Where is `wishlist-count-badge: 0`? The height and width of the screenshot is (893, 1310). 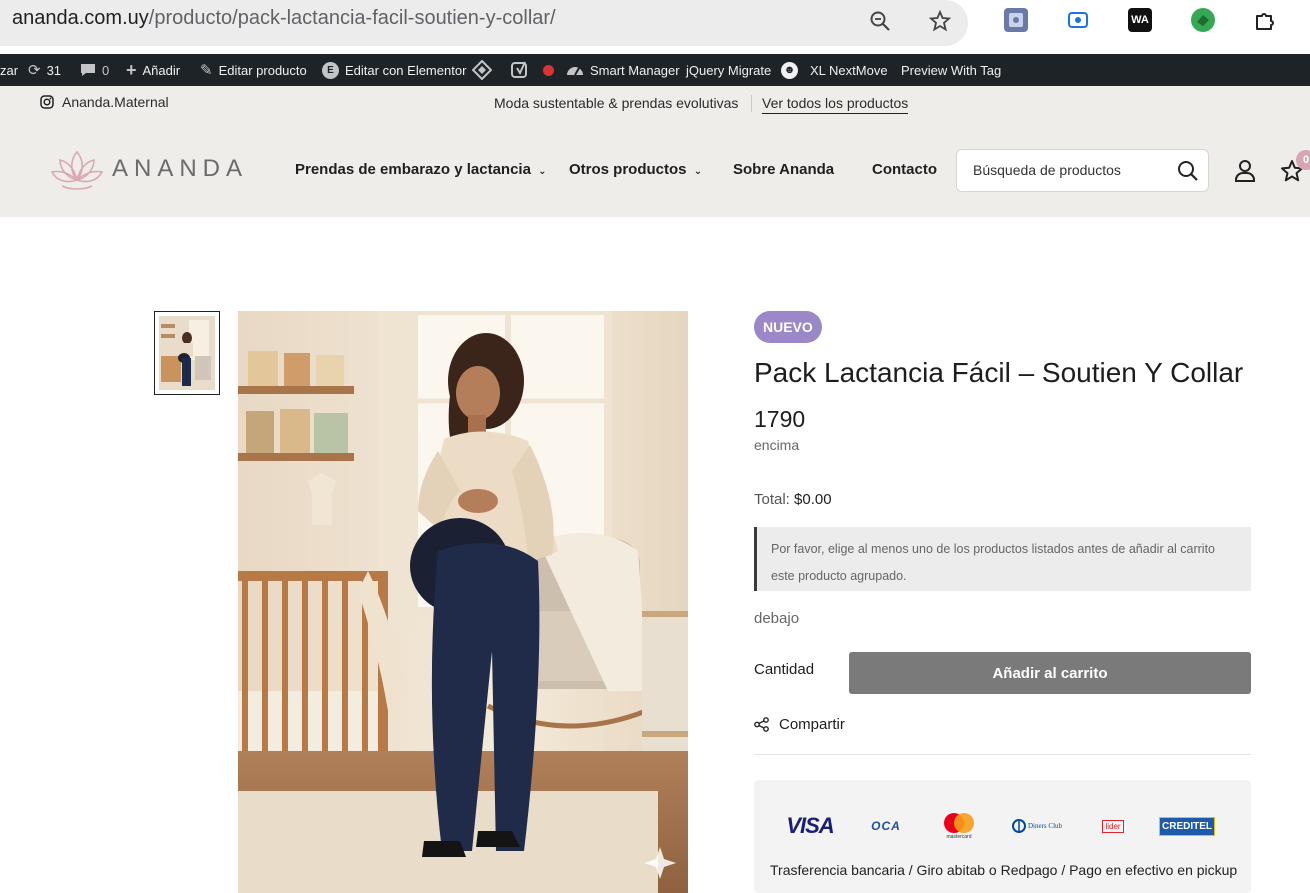 wishlist-count-badge: 0 is located at coordinates (1303, 160).